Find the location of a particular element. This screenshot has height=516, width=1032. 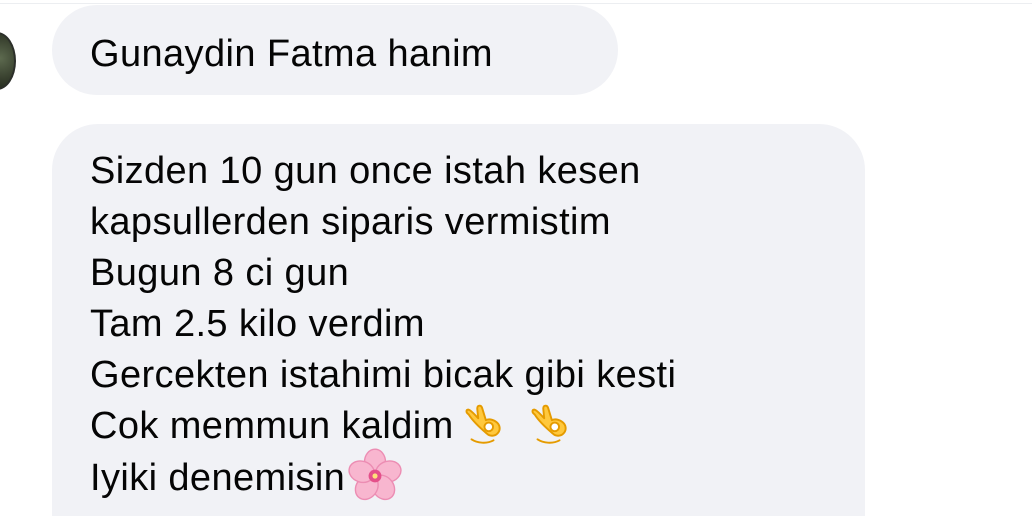

message-text-line: Gercekten istahimi bicak gibi kesti is located at coordinates (383, 375).